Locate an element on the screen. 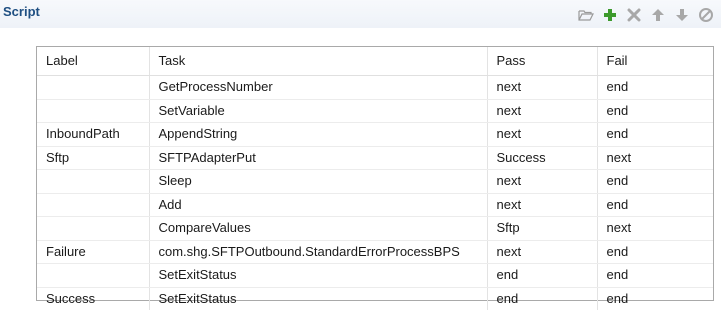  table-row: GetProcessNumber next end is located at coordinates (375, 87).